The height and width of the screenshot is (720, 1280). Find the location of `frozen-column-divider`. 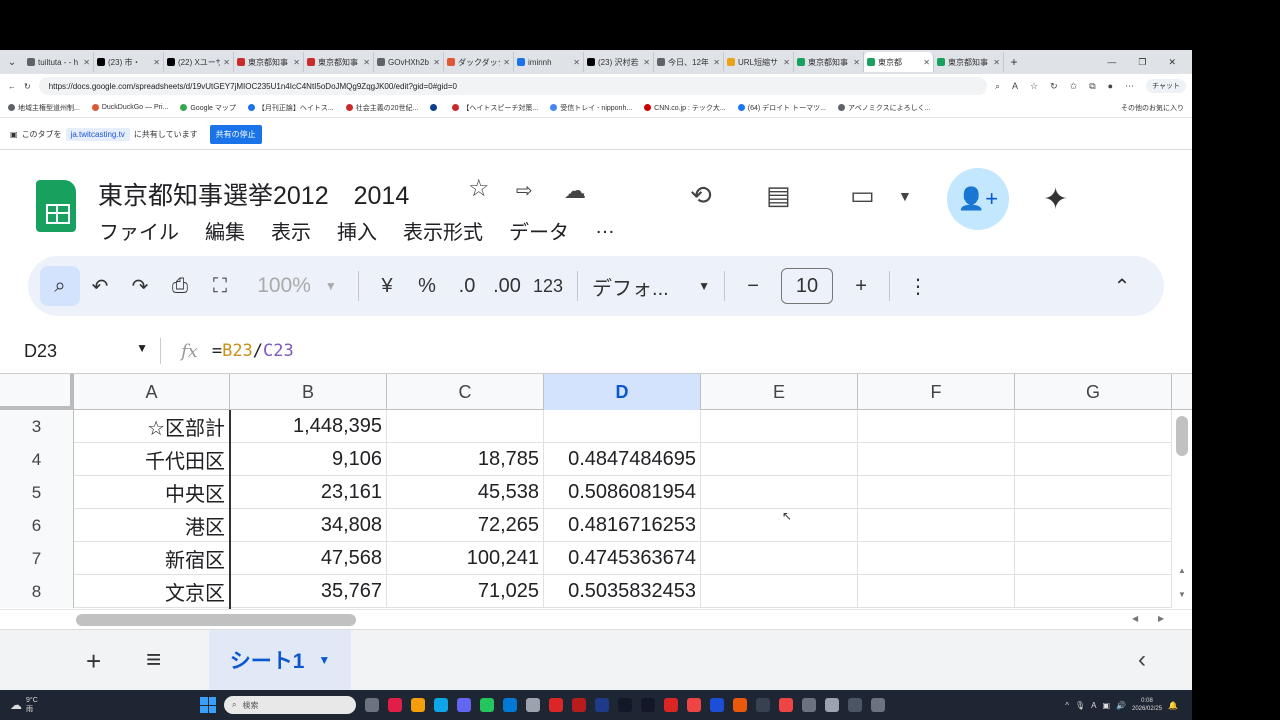

frozen-column-divider is located at coordinates (230, 510).